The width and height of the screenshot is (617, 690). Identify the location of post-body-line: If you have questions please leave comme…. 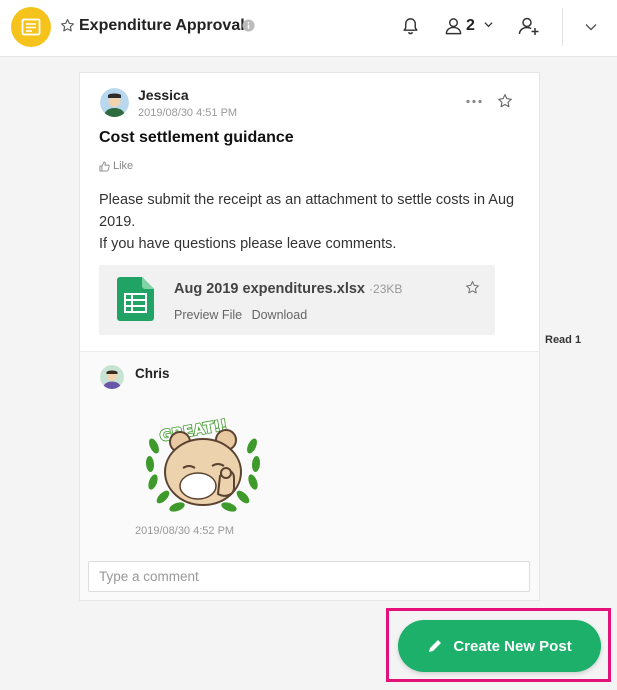
(248, 244).